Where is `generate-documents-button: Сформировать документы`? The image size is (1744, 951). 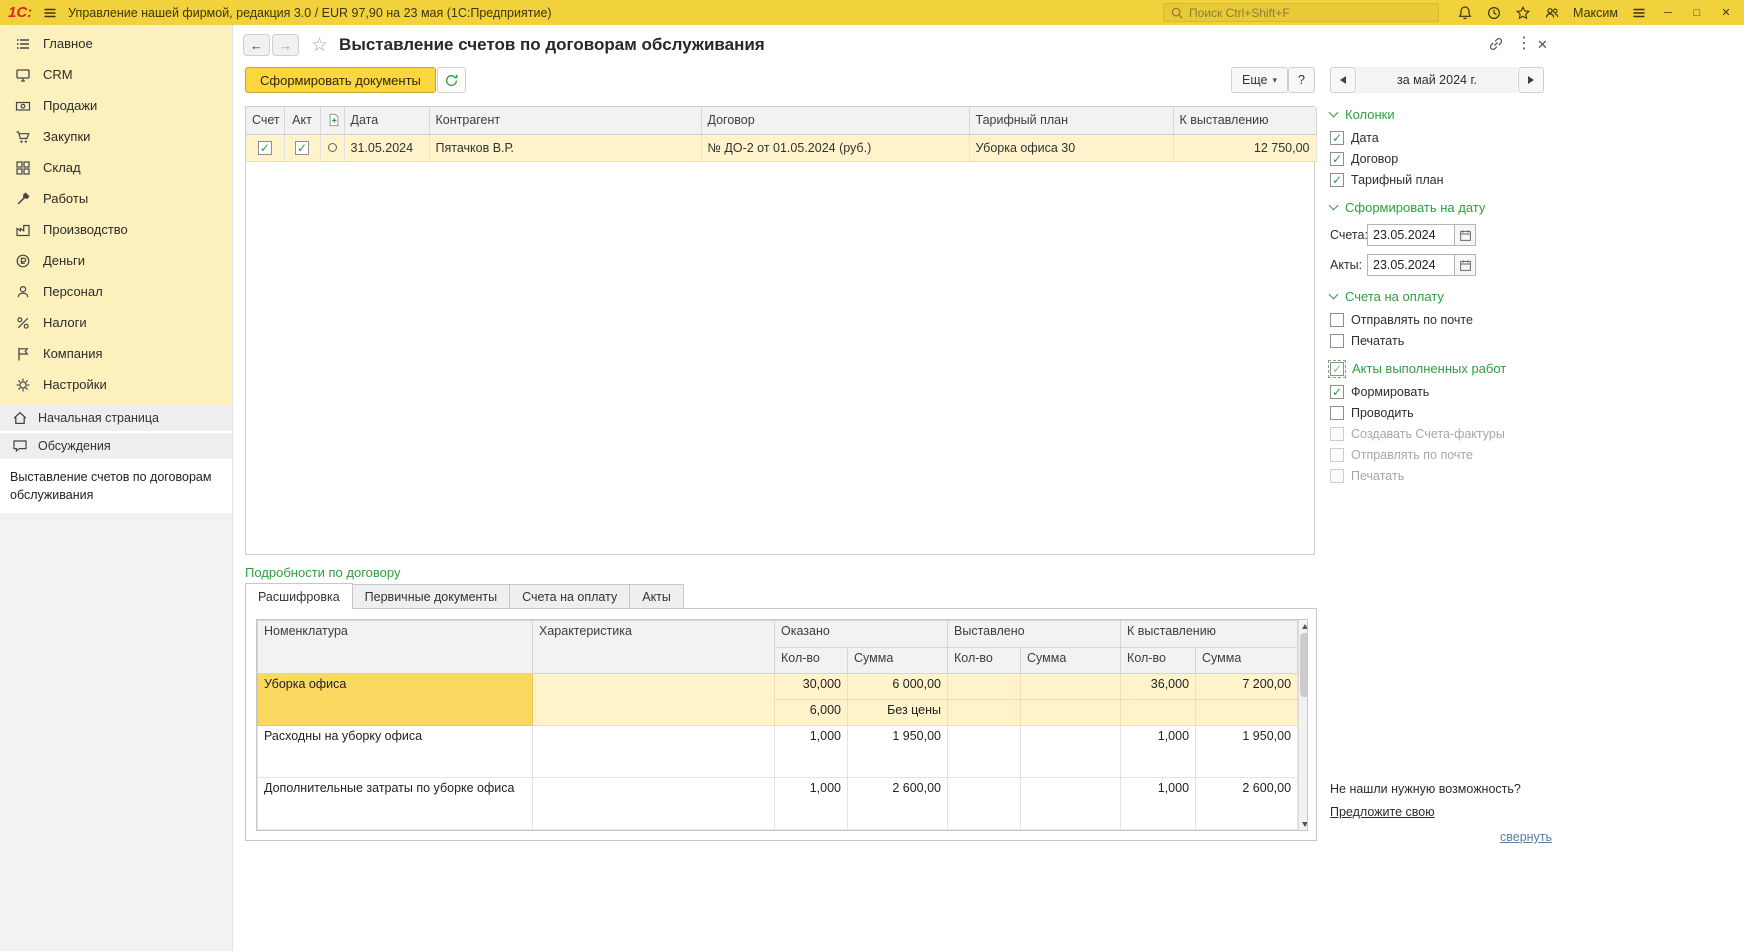 generate-documents-button: Сформировать документы is located at coordinates (340, 80).